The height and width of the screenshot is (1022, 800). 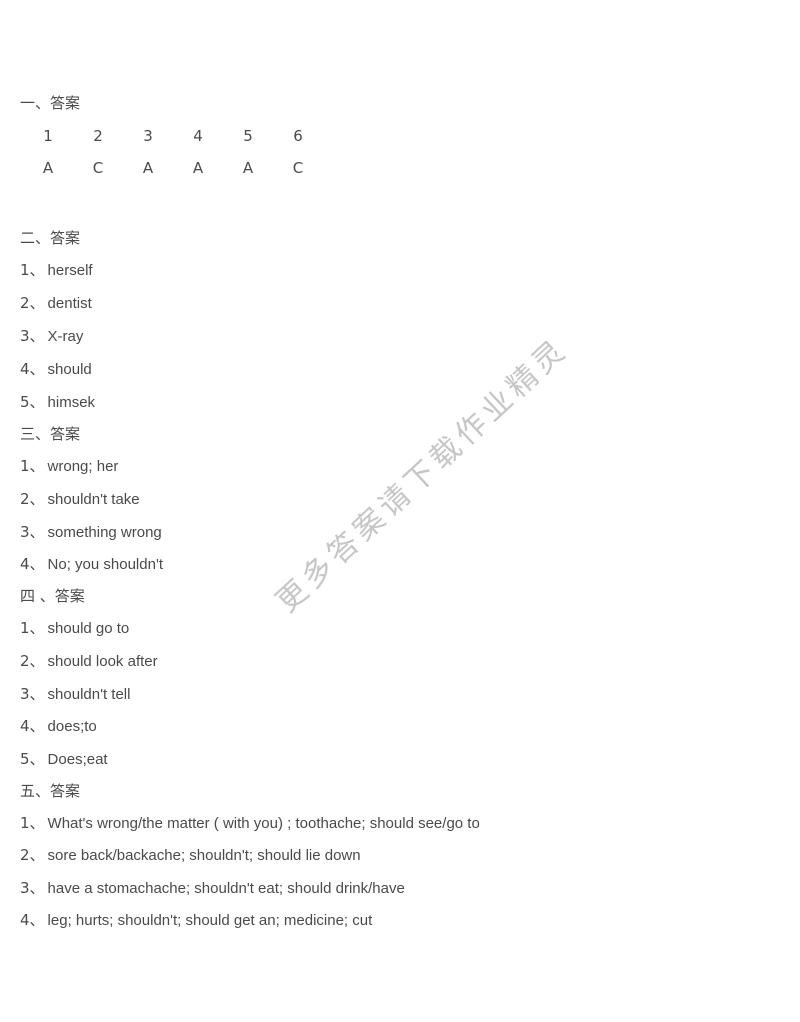 I want to click on watermark: 更多答案请下载作业精灵, so click(x=420, y=475).